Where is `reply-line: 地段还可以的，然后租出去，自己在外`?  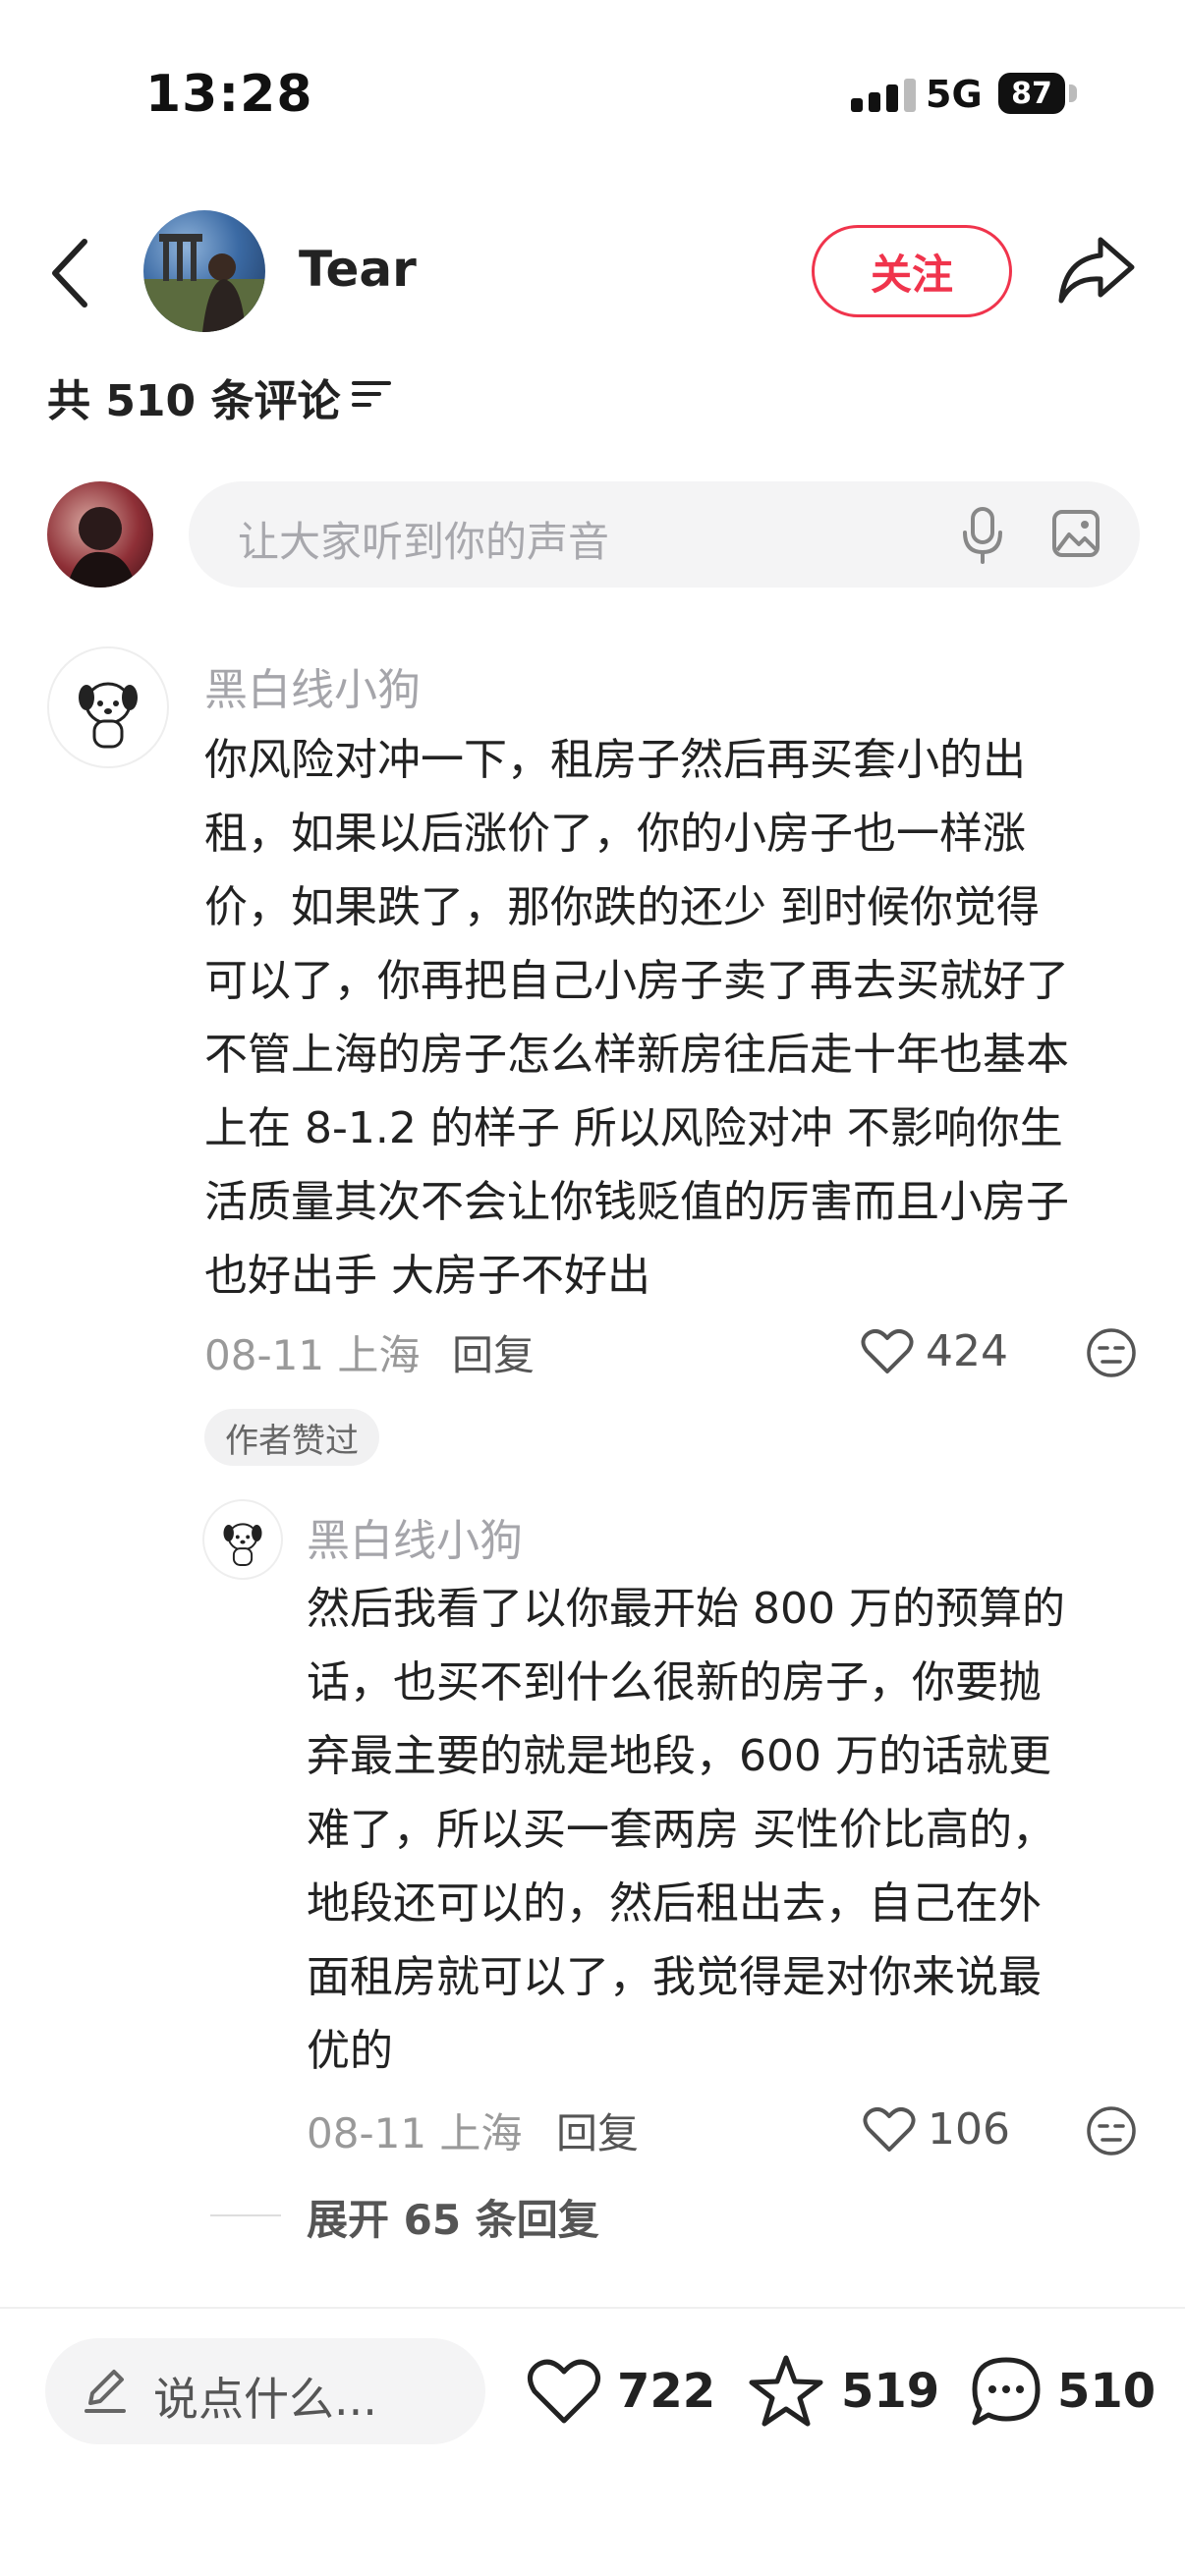 reply-line: 地段还可以的，然后租出去，自己在外 is located at coordinates (674, 1903).